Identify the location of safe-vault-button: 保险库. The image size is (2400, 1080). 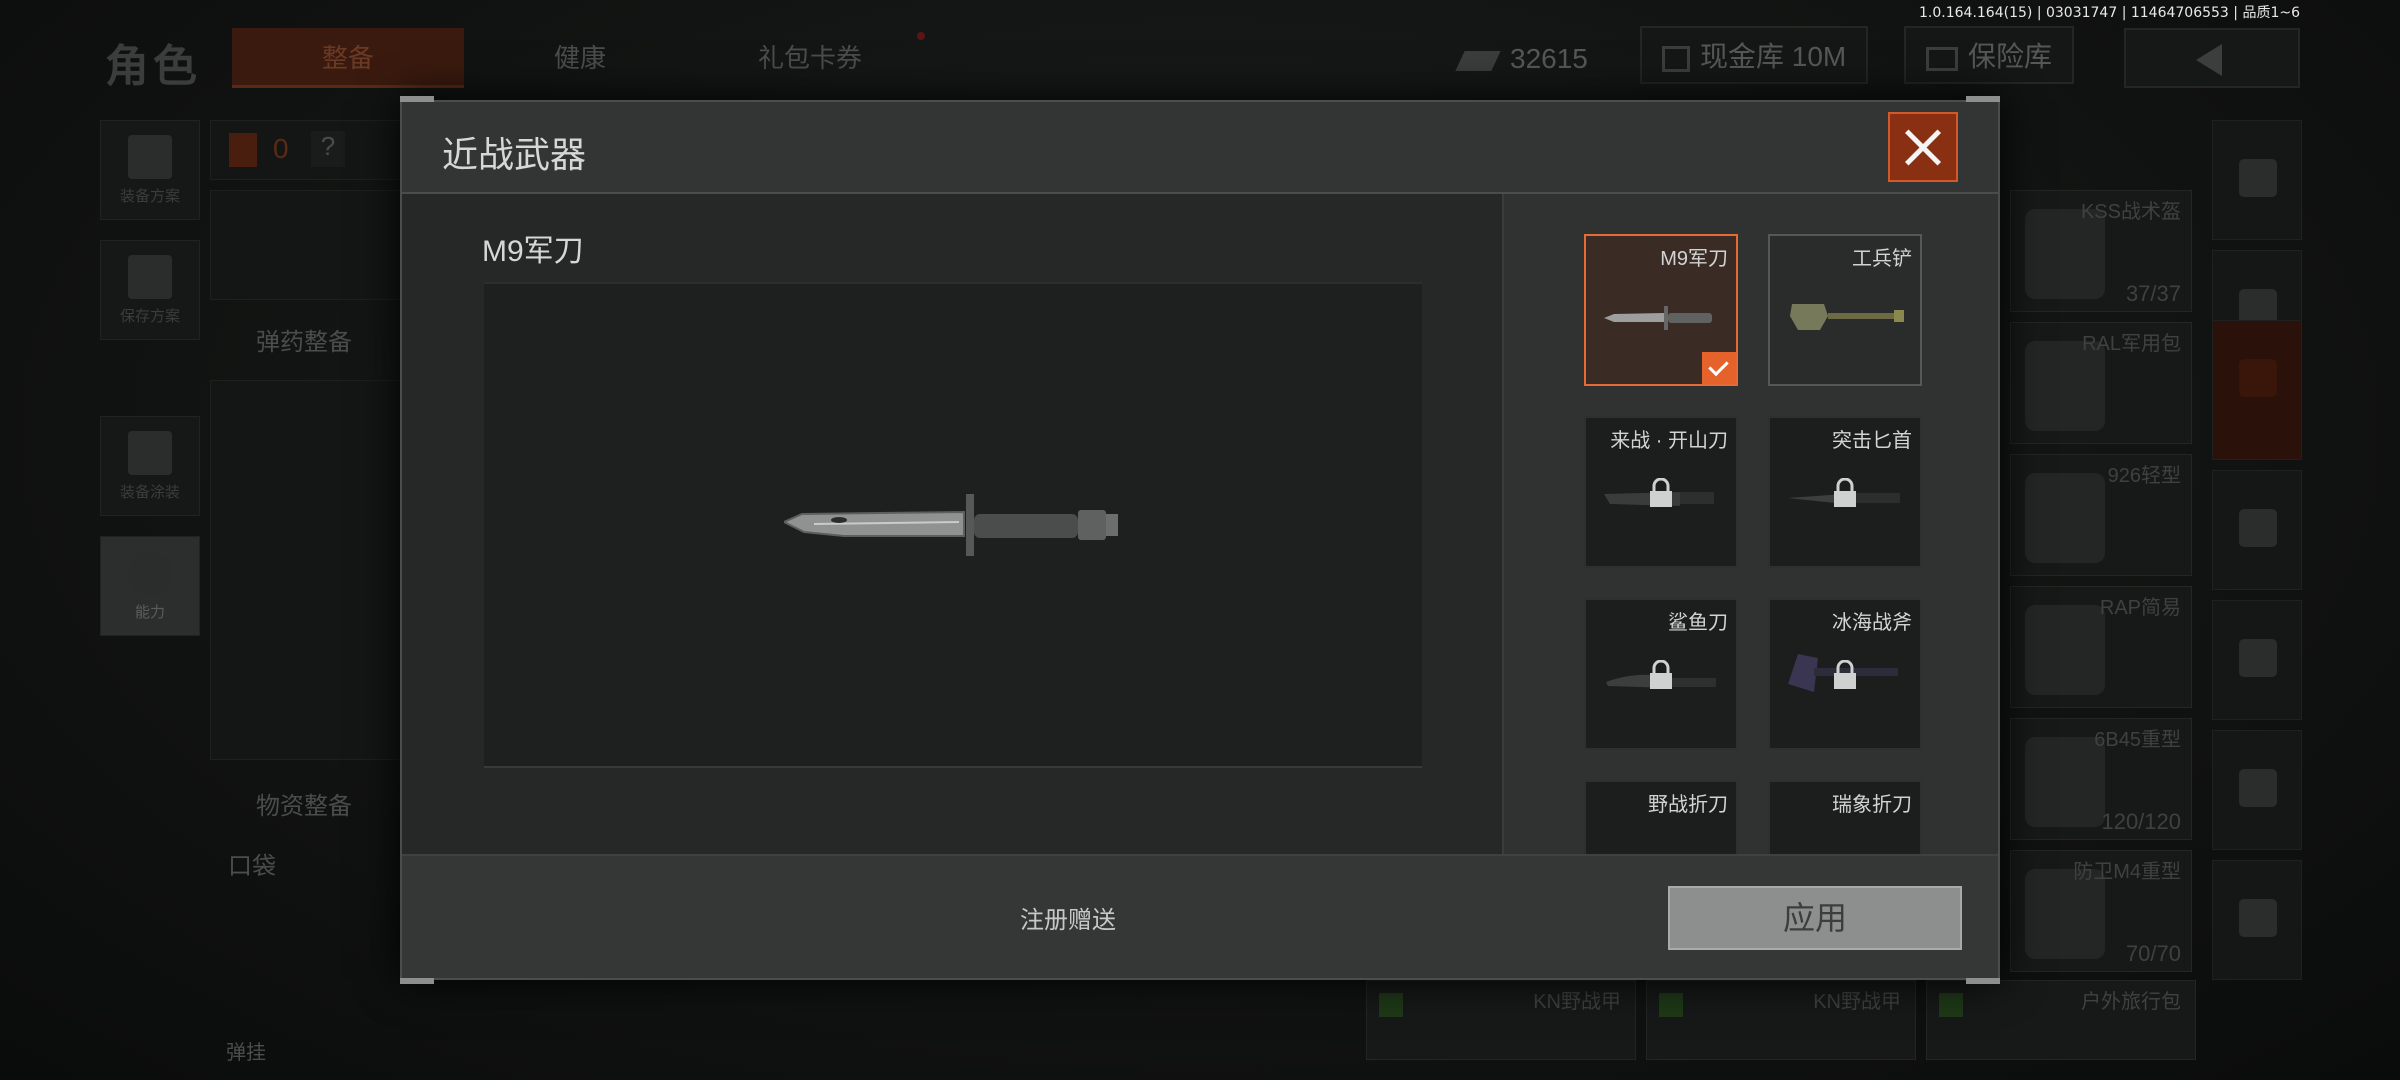
(1989, 55).